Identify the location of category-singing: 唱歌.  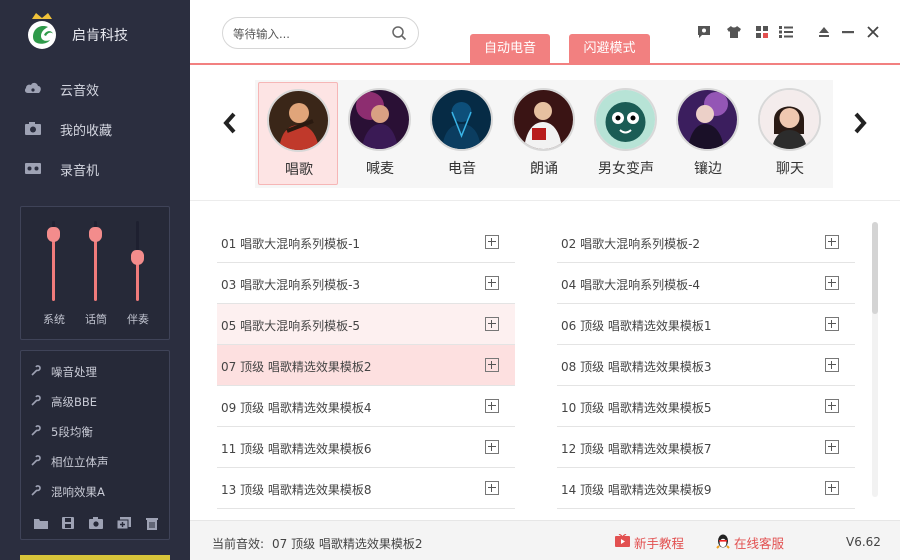
(298, 133).